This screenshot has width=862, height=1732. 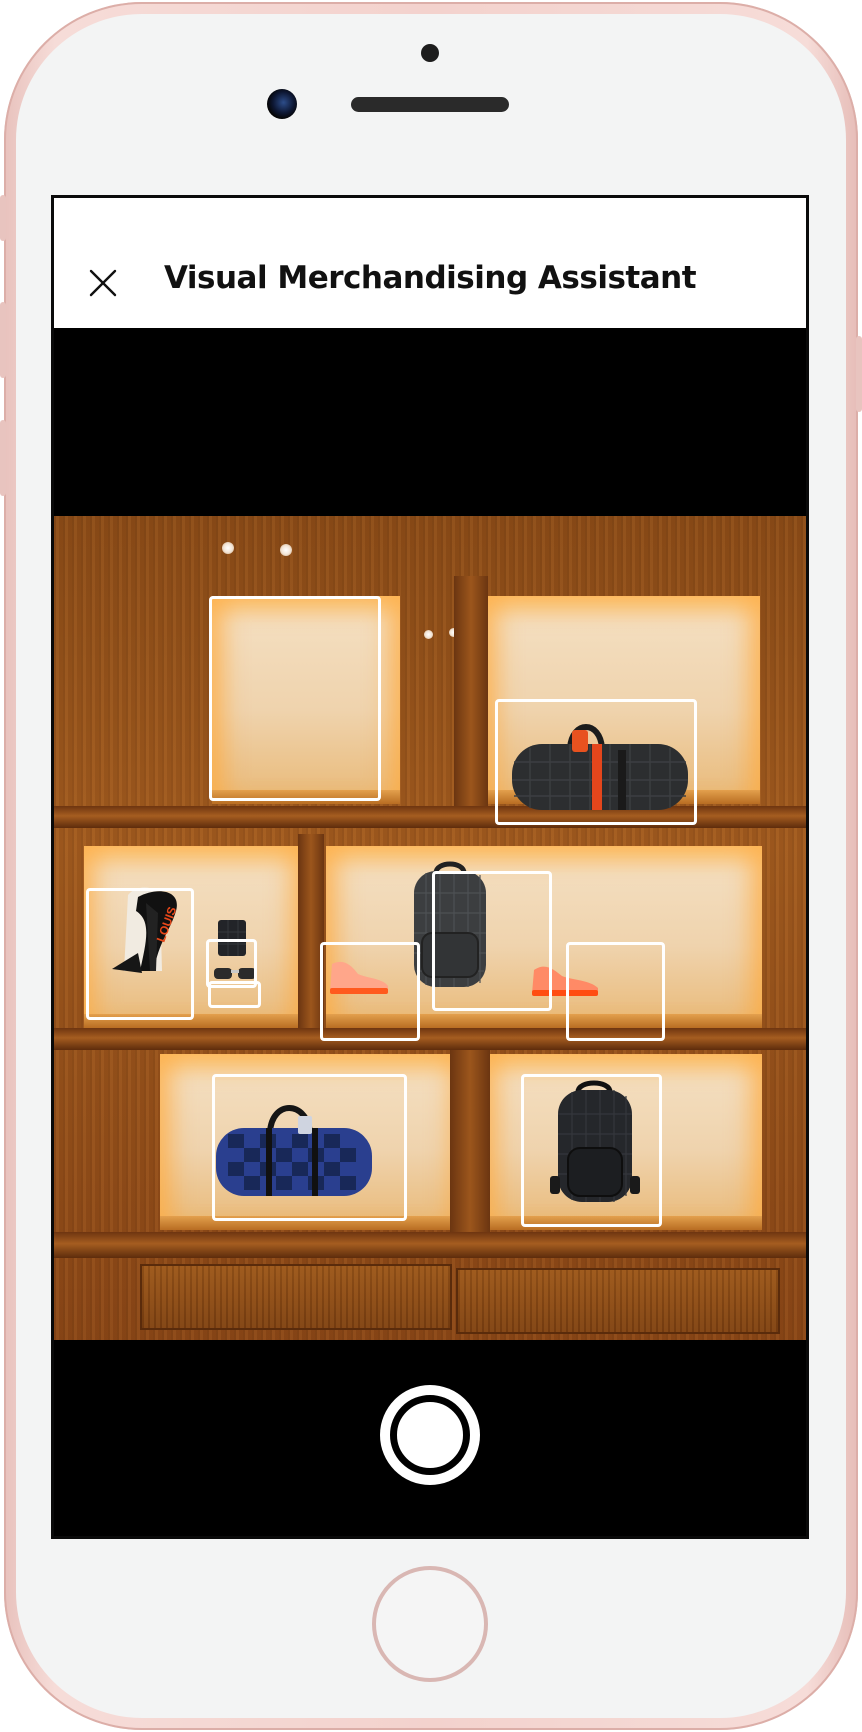 What do you see at coordinates (492, 941) in the screenshot?
I see `detection-box-backpack-grey` at bounding box center [492, 941].